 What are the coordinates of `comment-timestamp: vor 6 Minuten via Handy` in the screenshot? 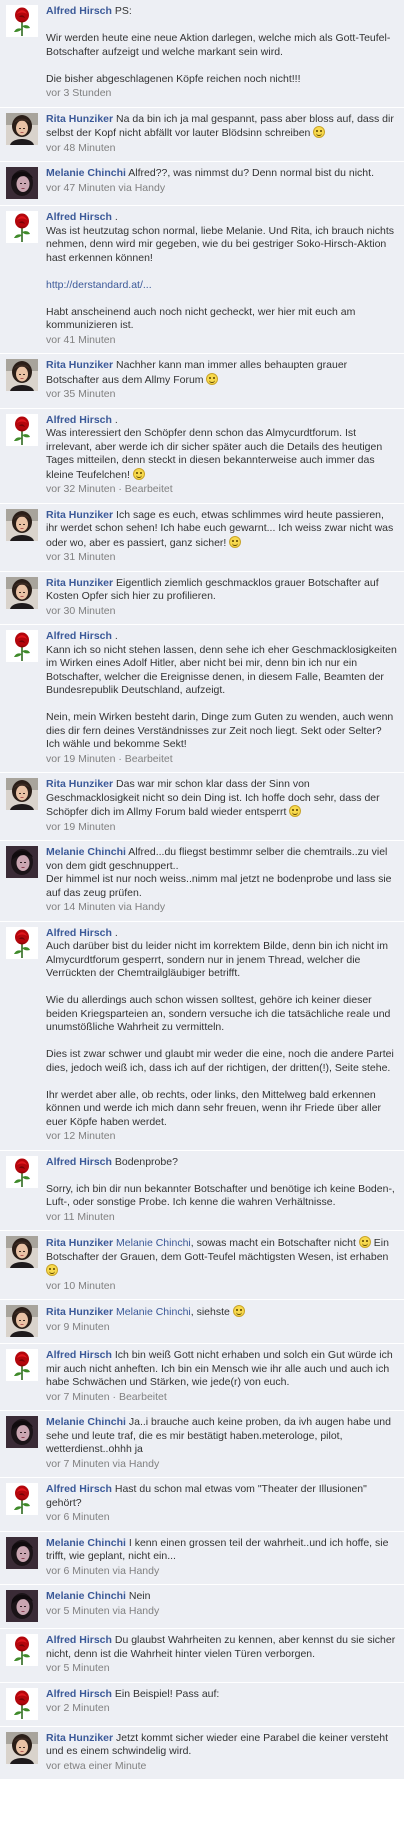 It's located at (103, 1570).